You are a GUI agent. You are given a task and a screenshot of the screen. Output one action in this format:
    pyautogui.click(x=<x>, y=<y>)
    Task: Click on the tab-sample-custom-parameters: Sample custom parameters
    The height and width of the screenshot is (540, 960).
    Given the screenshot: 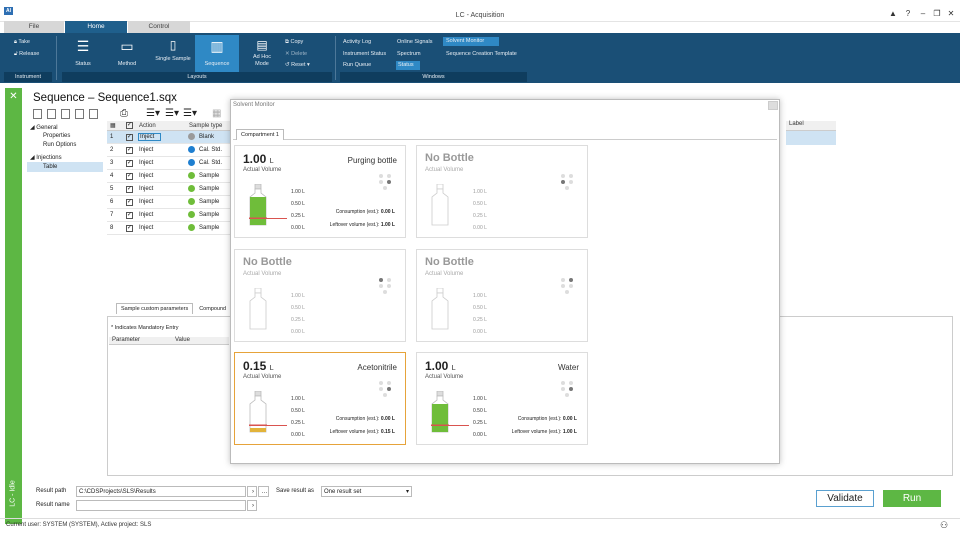 What is the action you would take?
    pyautogui.click(x=155, y=308)
    